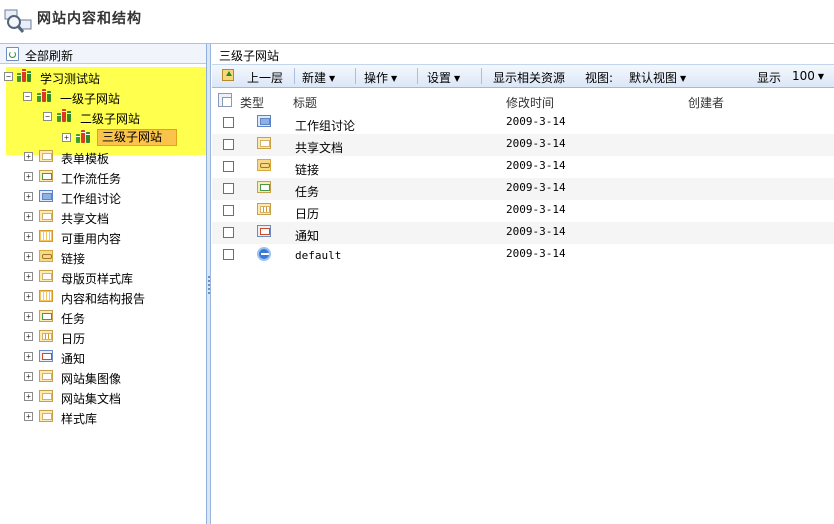  I want to click on show-count-selector: 100 ▼, so click(808, 76).